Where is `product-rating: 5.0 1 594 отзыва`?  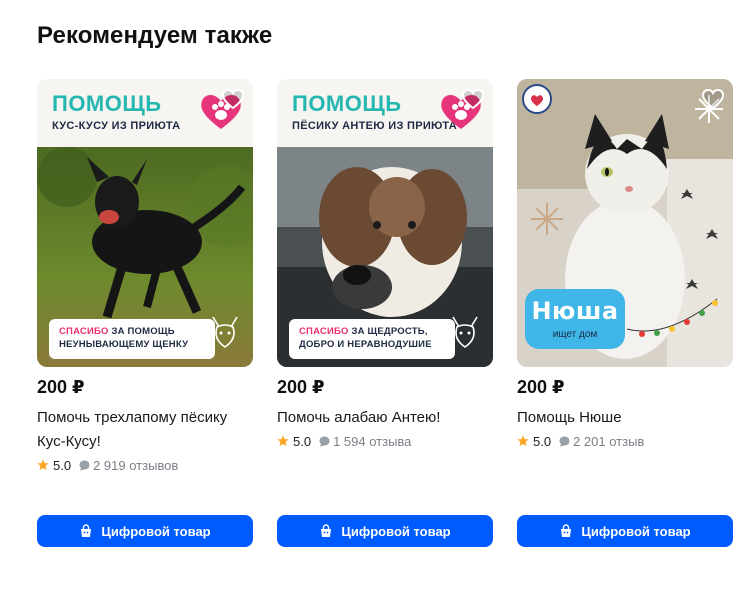
product-rating: 5.0 1 594 отзыва is located at coordinates (385, 441).